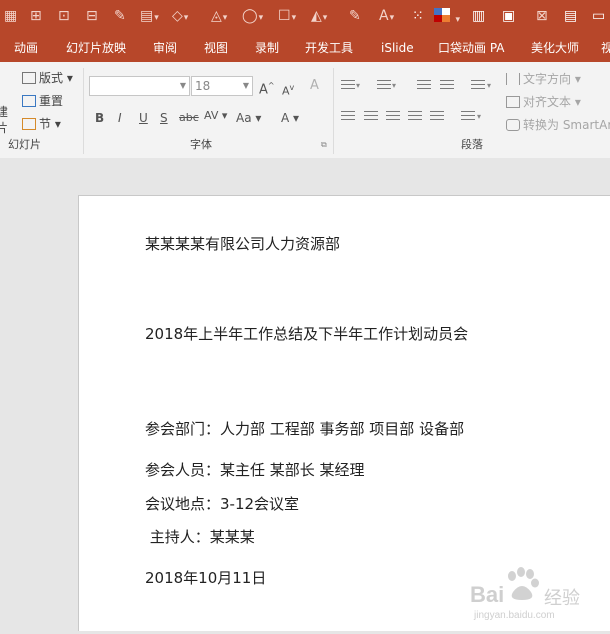 The image size is (610, 634). What do you see at coordinates (139, 86) in the screenshot?
I see `font-name-combo: ▼` at bounding box center [139, 86].